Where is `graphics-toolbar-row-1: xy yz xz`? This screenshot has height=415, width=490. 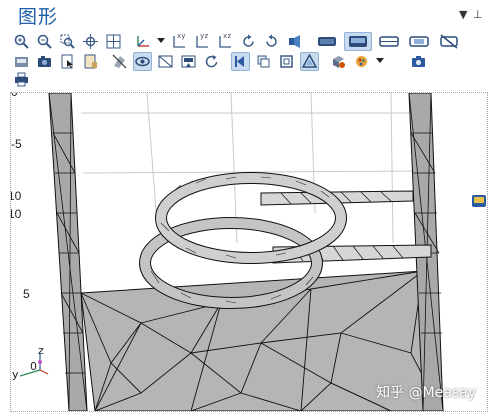 graphics-toolbar-row-1: xy yz xz is located at coordinates (242, 41).